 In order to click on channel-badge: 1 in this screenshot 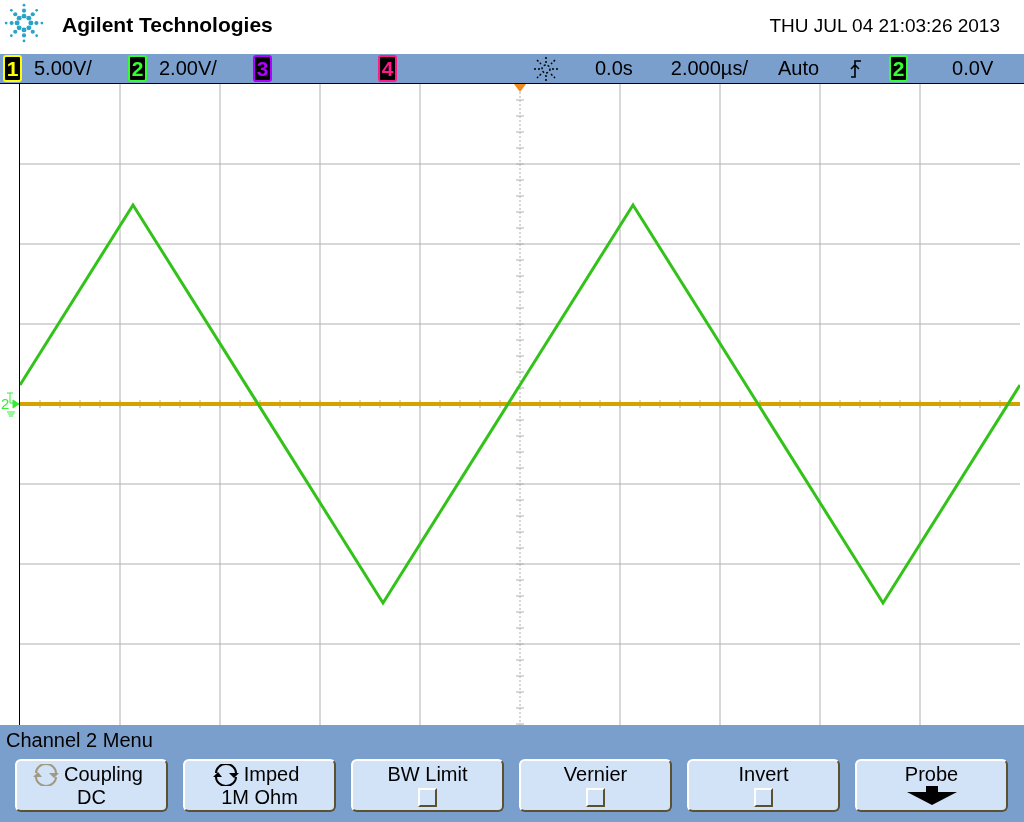, I will do `click(12, 68)`.